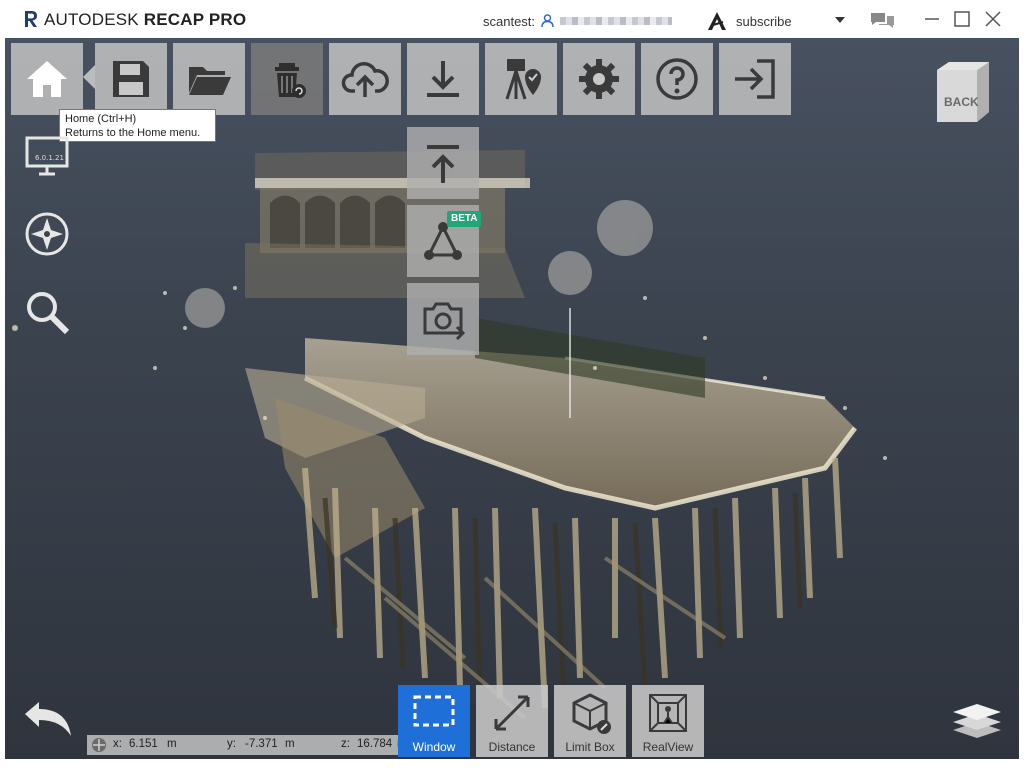  I want to click on help-icon, so click(677, 79).